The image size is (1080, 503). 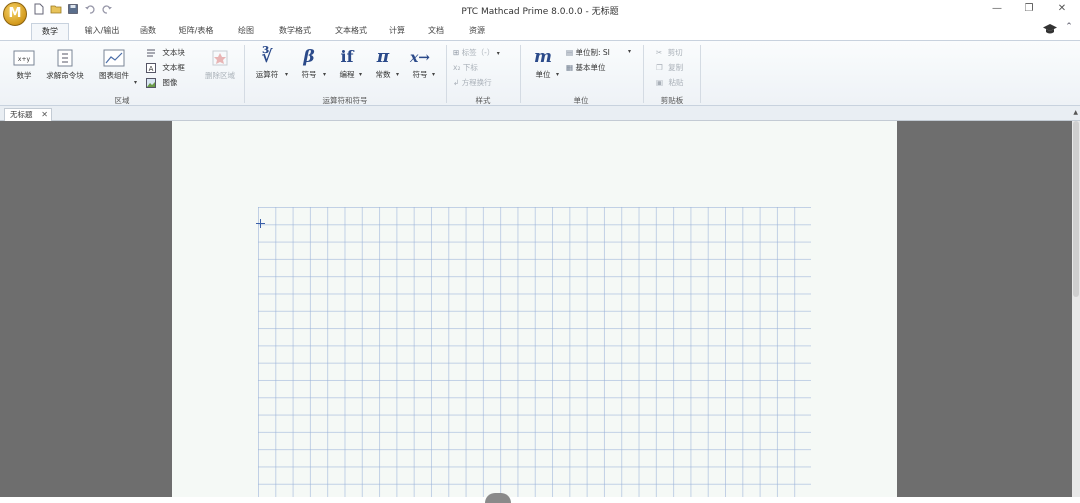 I want to click on tab-functions: 函数, so click(x=148, y=31).